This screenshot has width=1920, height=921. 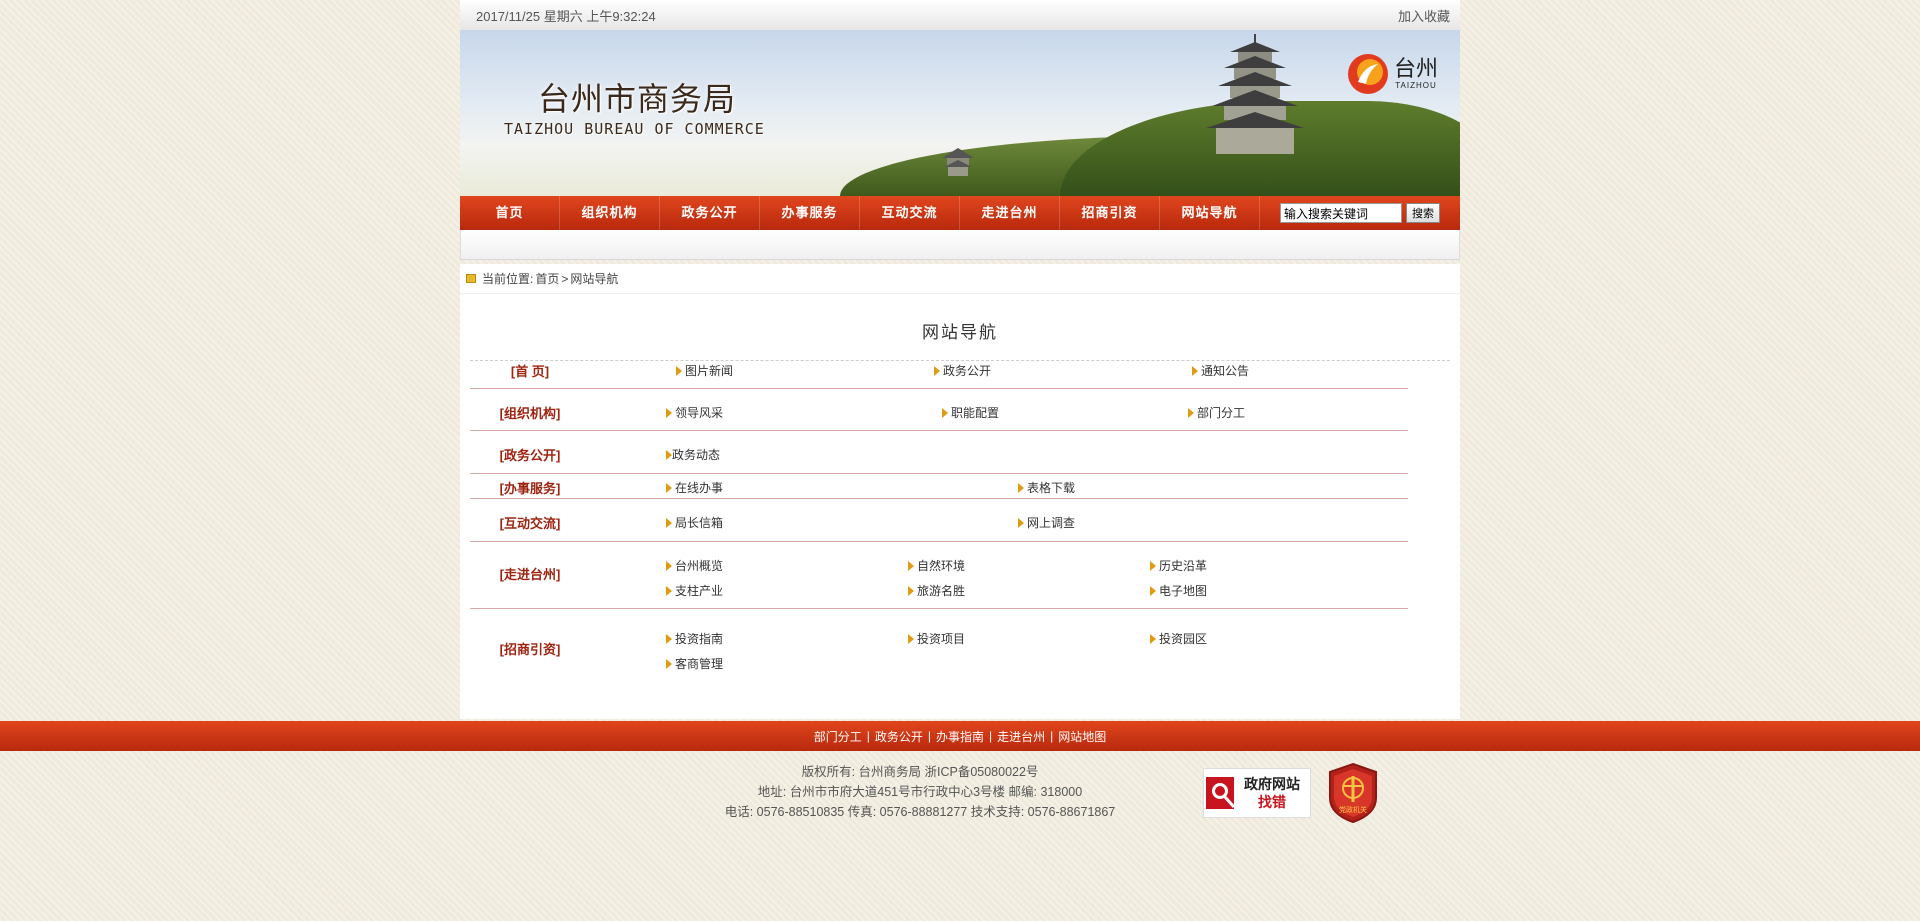 I want to click on footer-copyright: 版权所有: 台州商务局 浙ICP备05080022号, so click(x=920, y=772).